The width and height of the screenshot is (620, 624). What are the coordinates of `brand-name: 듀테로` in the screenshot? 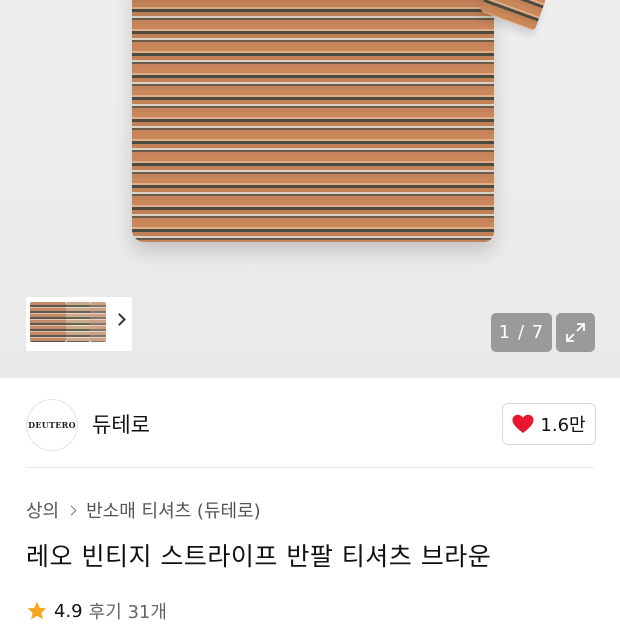 It's located at (121, 424).